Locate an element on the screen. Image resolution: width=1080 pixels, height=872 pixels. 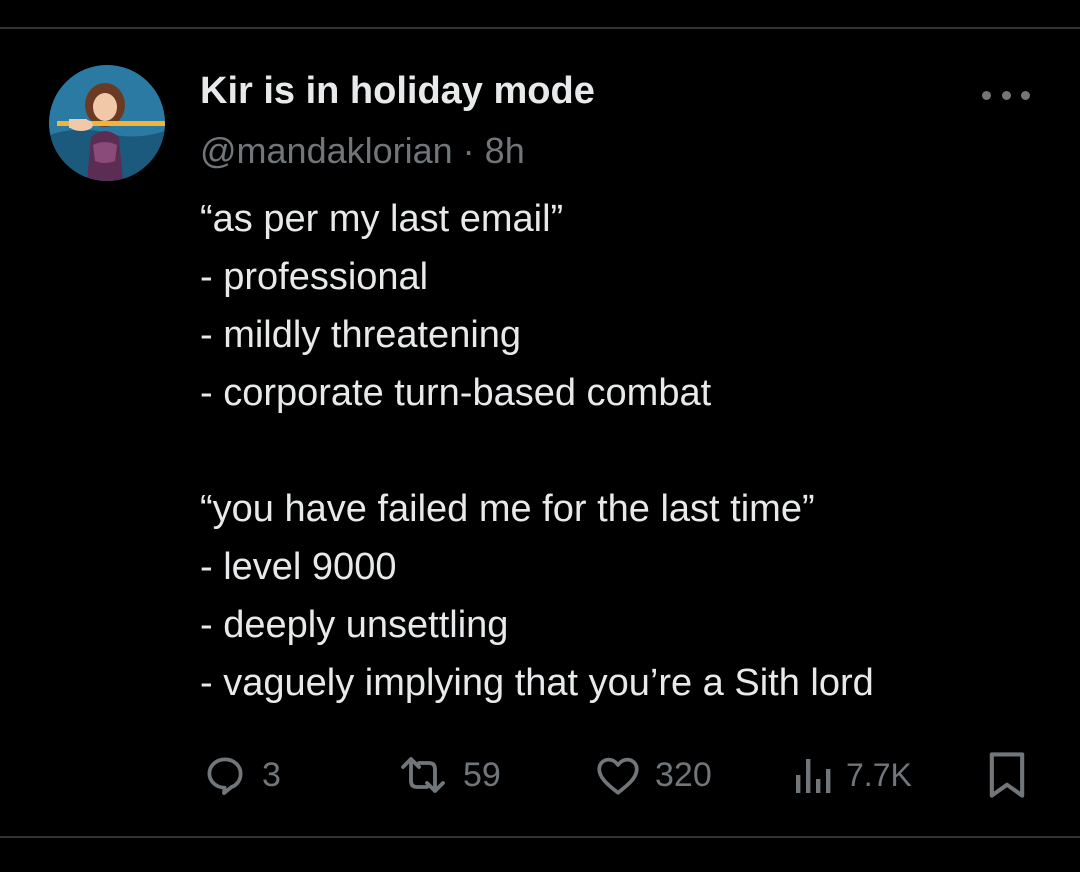
tweet-line: “you have failed me for the last time” is located at coordinates (507, 509).